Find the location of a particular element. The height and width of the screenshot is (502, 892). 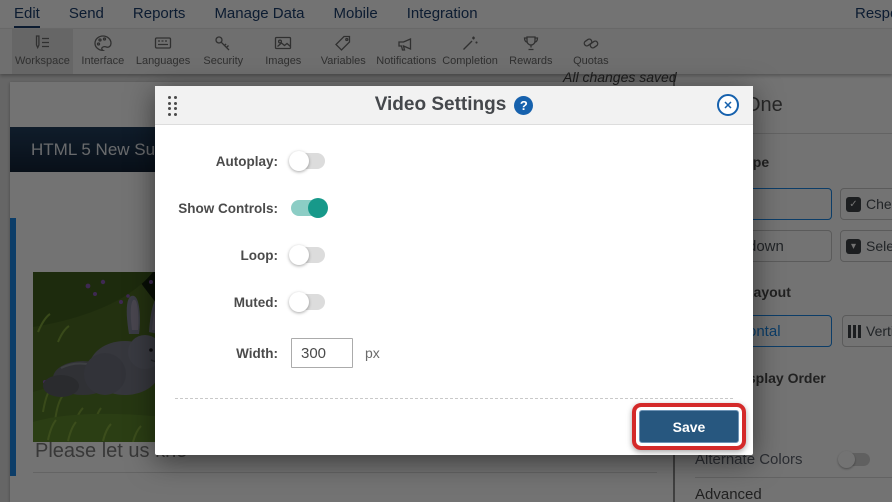

show-controls-label: Show Controls: is located at coordinates (228, 208).